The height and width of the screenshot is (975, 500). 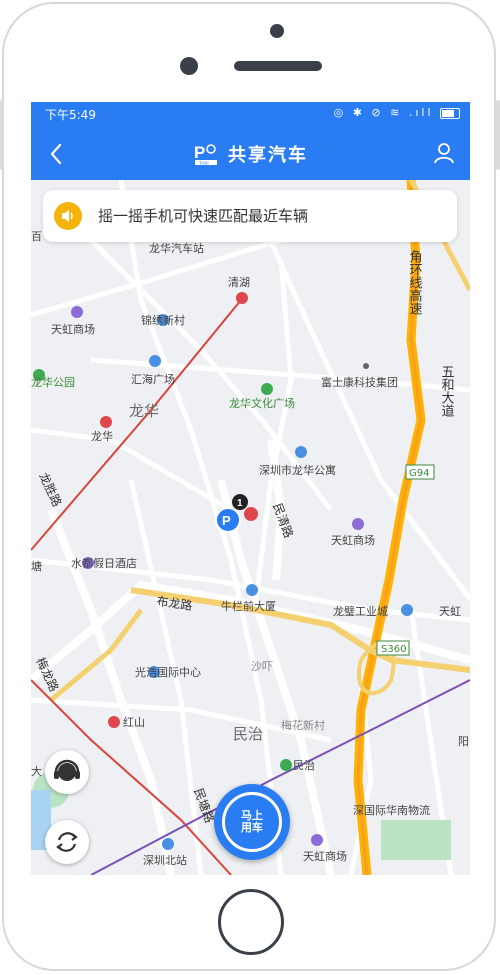 I want to click on map-label: 天虹, so click(x=450, y=611).